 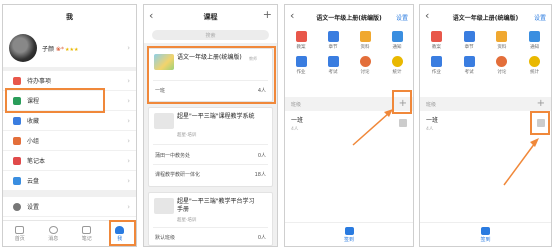 What do you see at coordinates (19, 238) in the screenshot?
I see `tab-label: 首页` at bounding box center [19, 238].